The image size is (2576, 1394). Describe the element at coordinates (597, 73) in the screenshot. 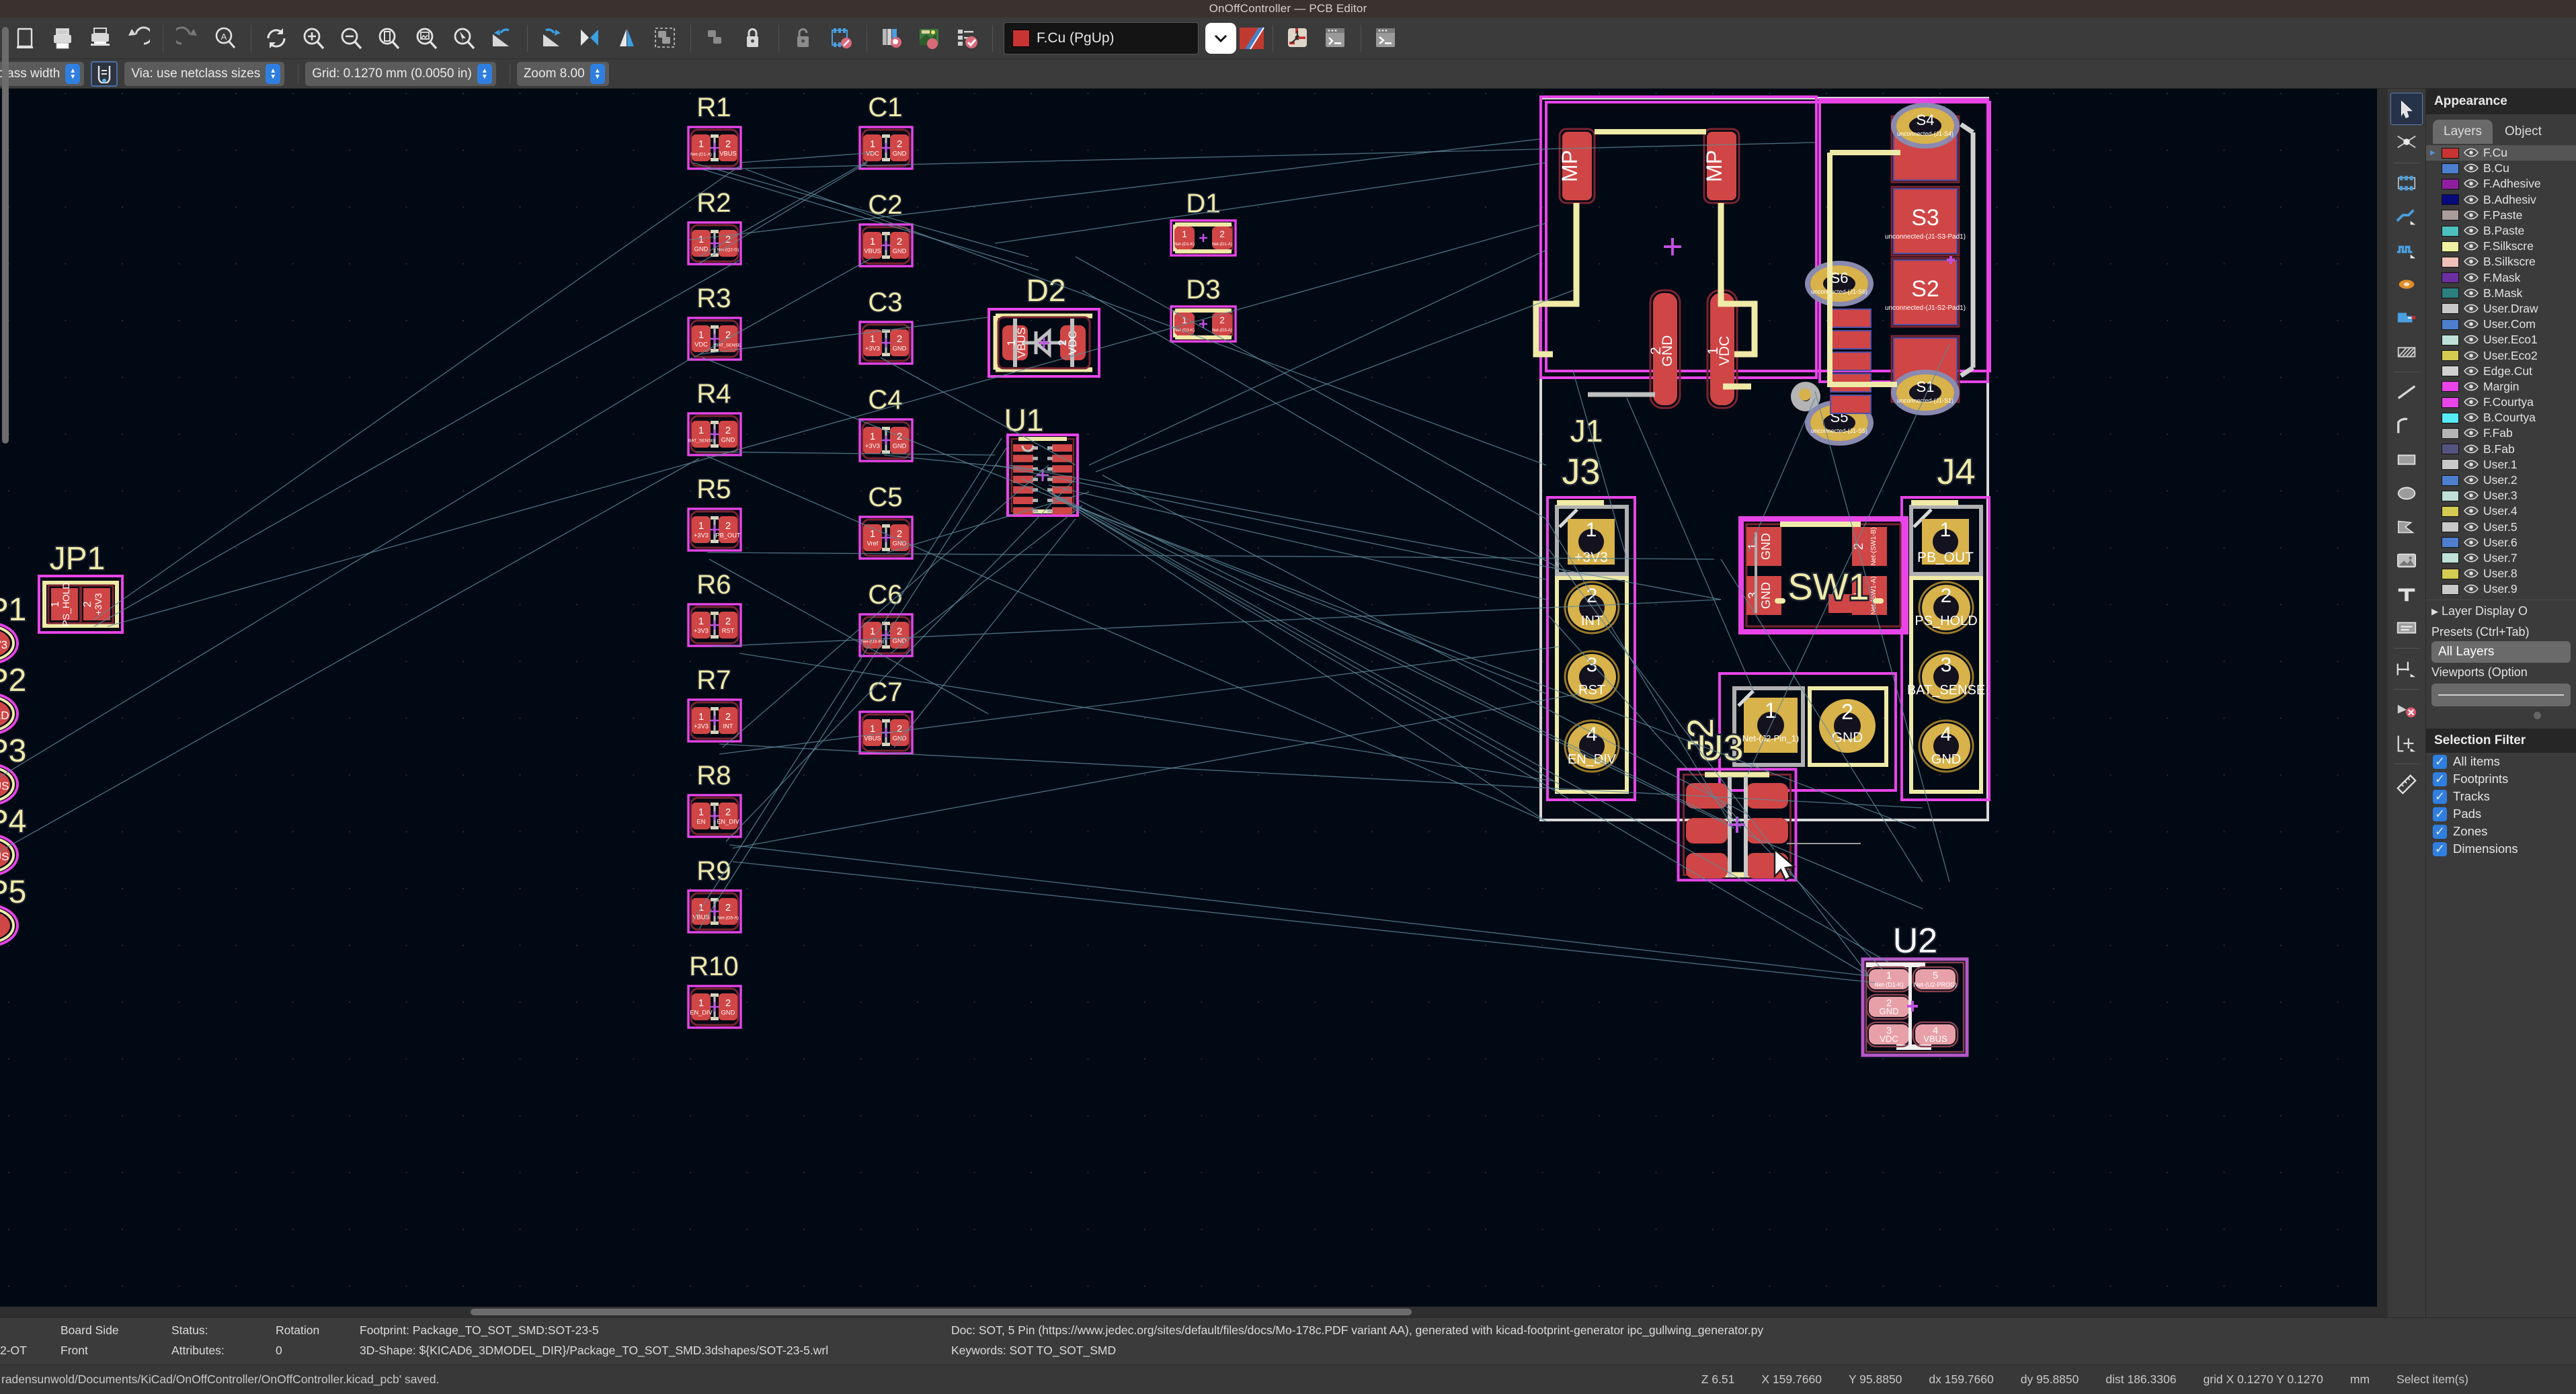

I see `zoom-spinner: ▲ ▼` at that location.